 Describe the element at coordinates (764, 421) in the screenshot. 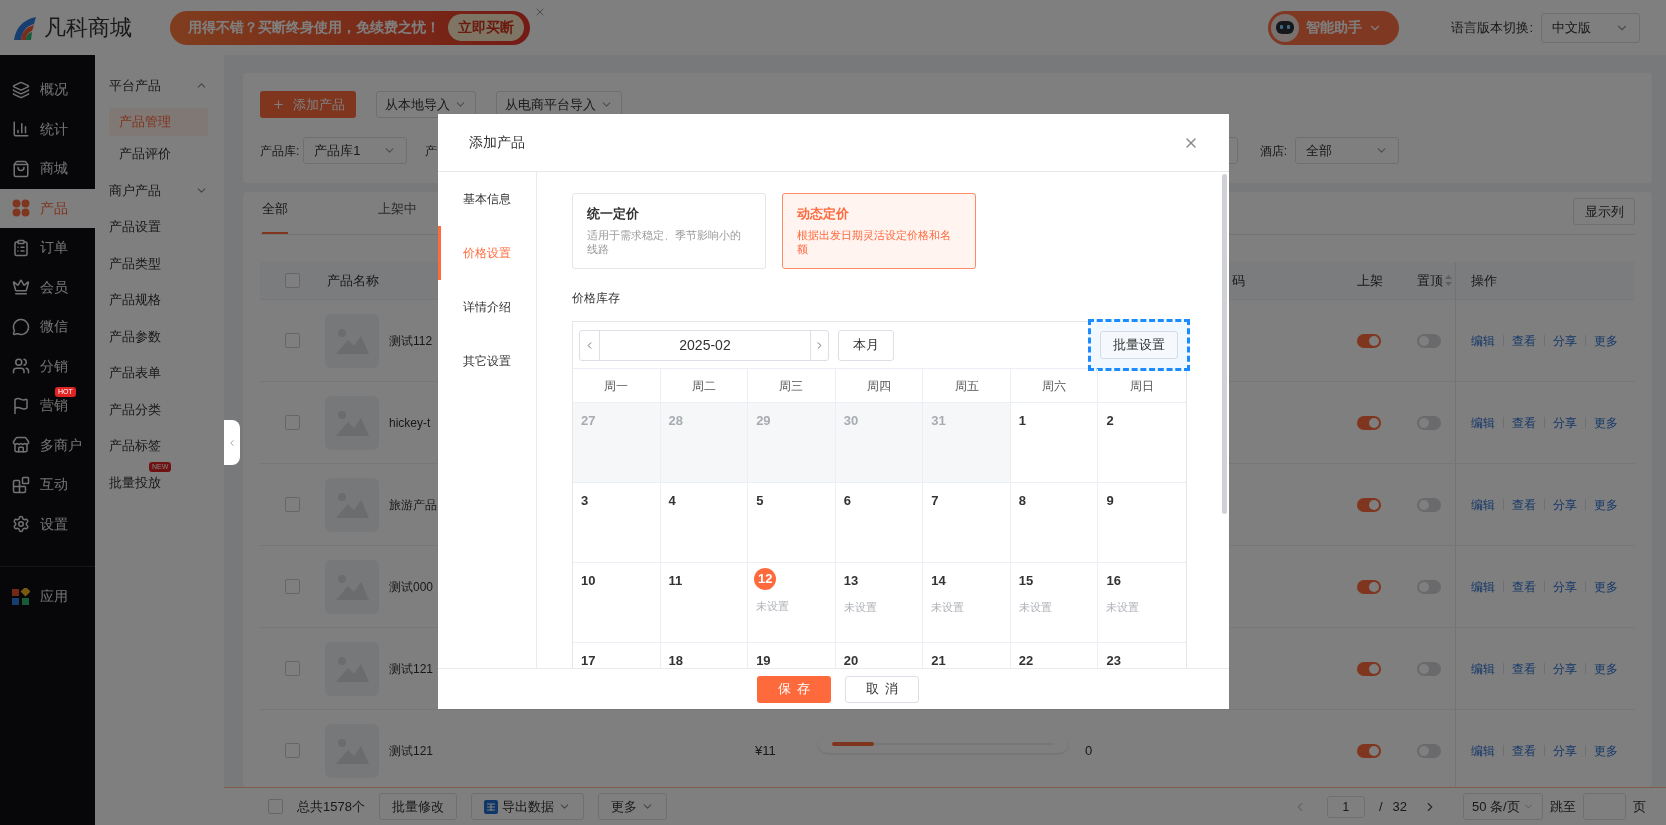

I see `day-number: 29` at that location.